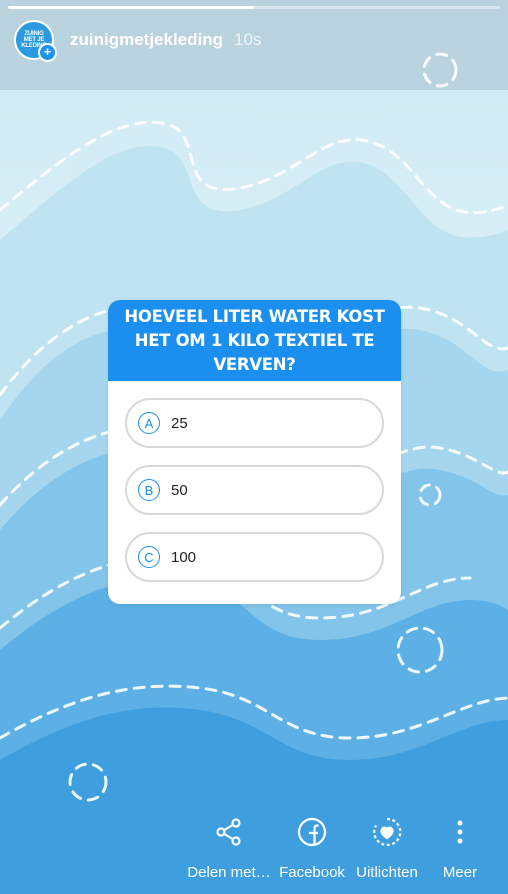  What do you see at coordinates (387, 832) in the screenshot?
I see `highlight-heart-icon` at bounding box center [387, 832].